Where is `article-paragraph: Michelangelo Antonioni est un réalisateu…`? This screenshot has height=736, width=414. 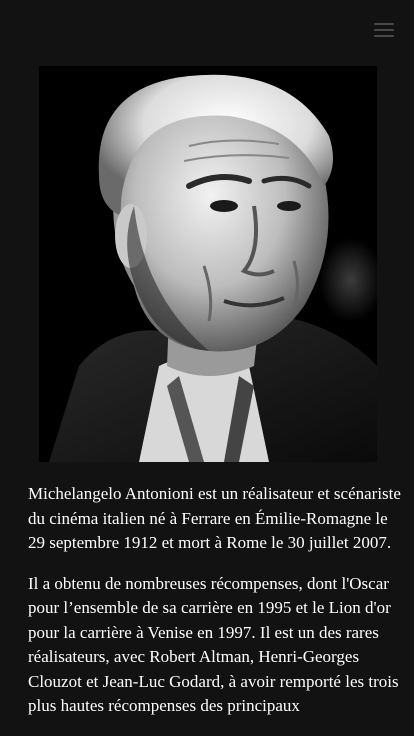 article-paragraph: Michelangelo Antonioni est un réalisateu… is located at coordinates (214, 518).